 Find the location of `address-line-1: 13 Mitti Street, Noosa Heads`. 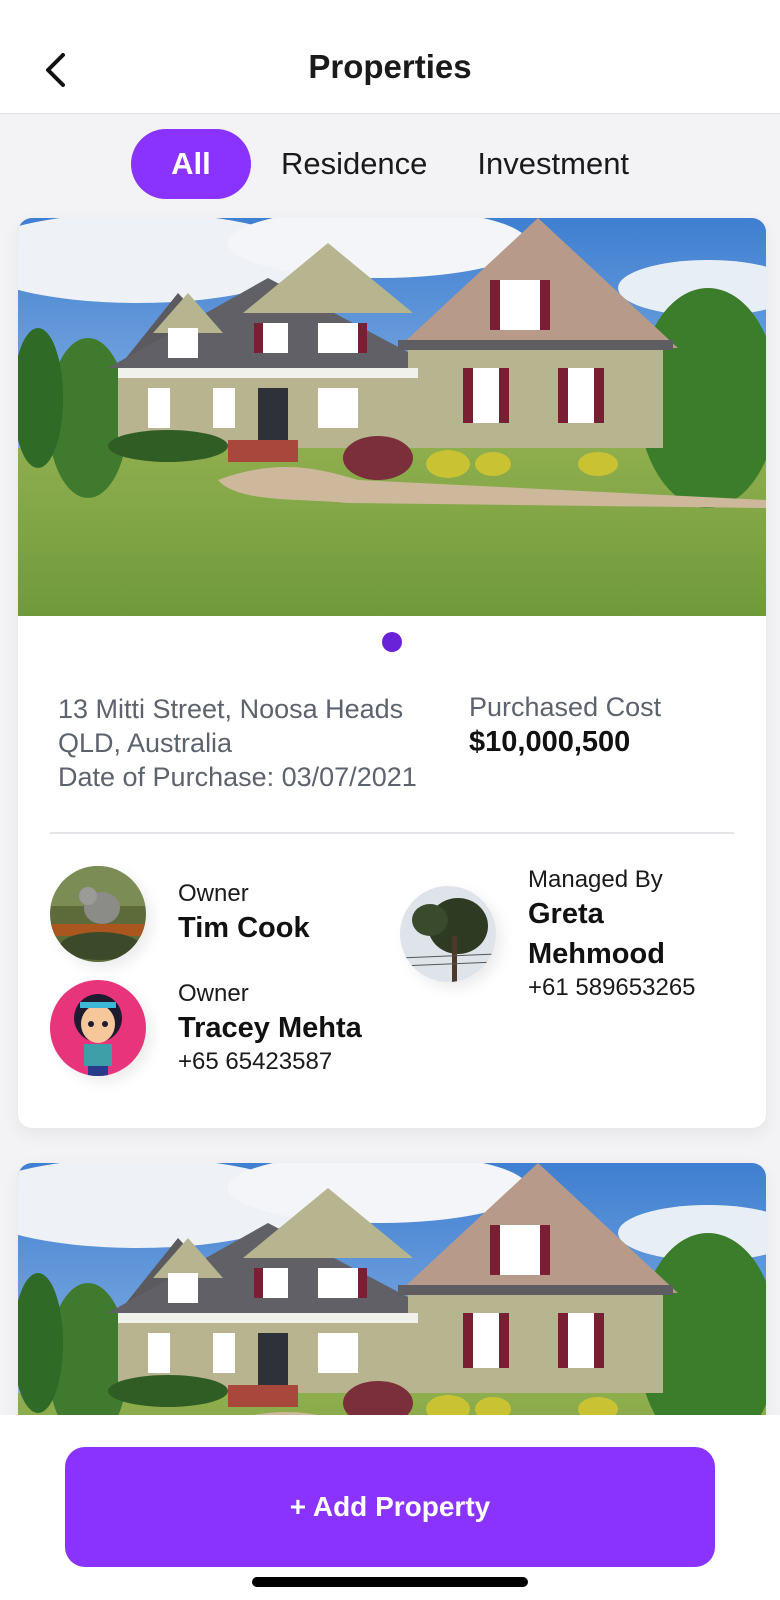

address-line-1: 13 Mitti Street, Noosa Heads is located at coordinates (231, 709).